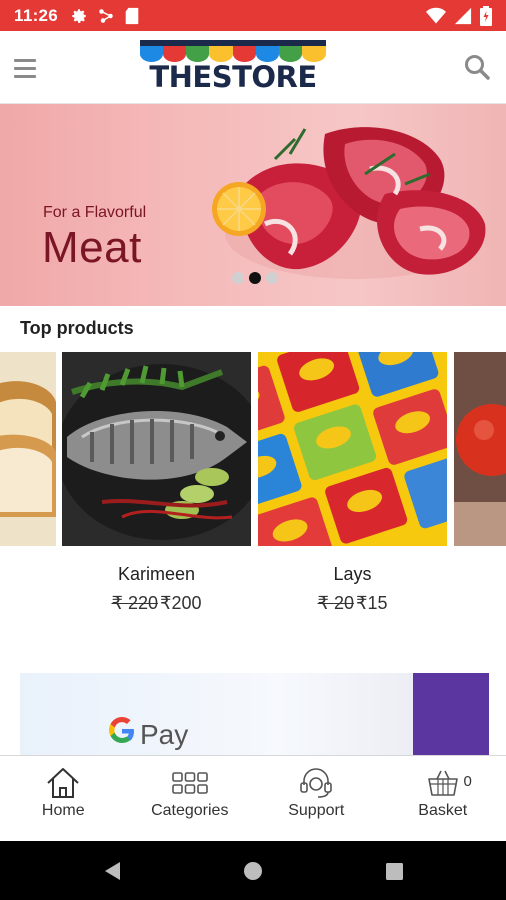 This screenshot has height=900, width=506. I want to click on search-button, so click(477, 67).